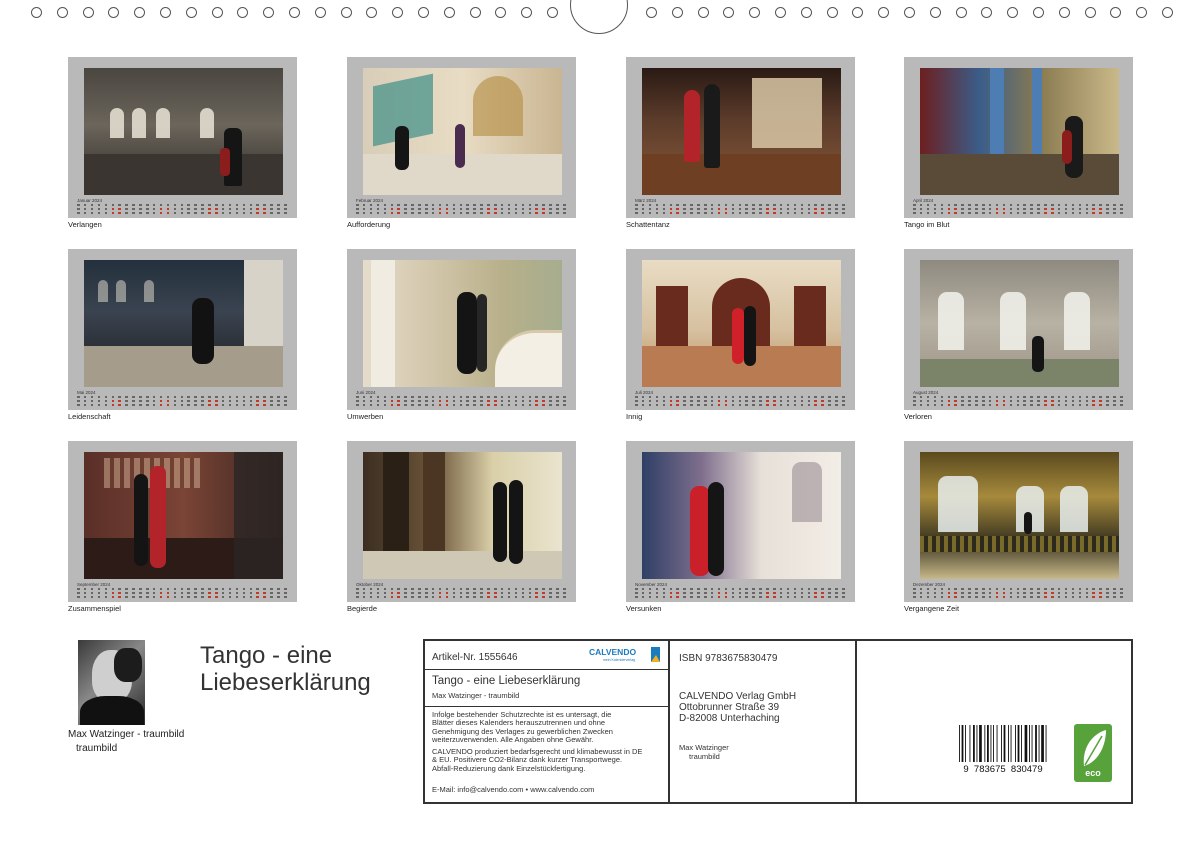 Image resolution: width=1200 pixels, height=848 pixels. I want to click on month-label-oct: Oktober 2024, so click(370, 584).